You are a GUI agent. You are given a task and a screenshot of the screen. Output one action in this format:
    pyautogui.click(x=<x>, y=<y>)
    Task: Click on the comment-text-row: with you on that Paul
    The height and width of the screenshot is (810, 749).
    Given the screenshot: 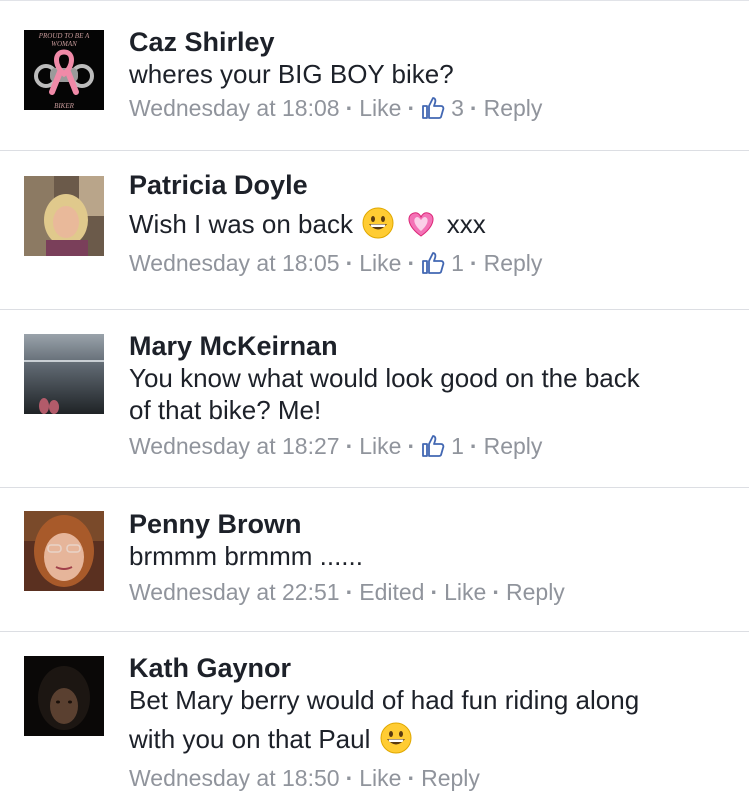 What is the action you would take?
    pyautogui.click(x=429, y=739)
    